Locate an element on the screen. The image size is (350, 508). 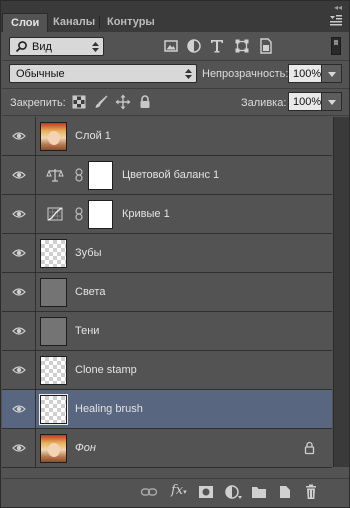
smart-object-filter-icon is located at coordinates (266, 46).